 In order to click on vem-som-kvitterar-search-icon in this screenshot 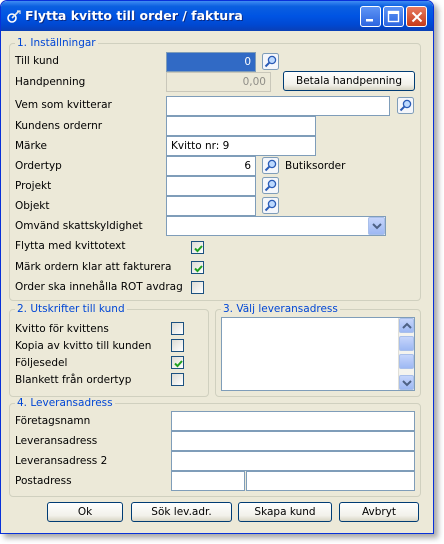, I will do `click(405, 105)`.